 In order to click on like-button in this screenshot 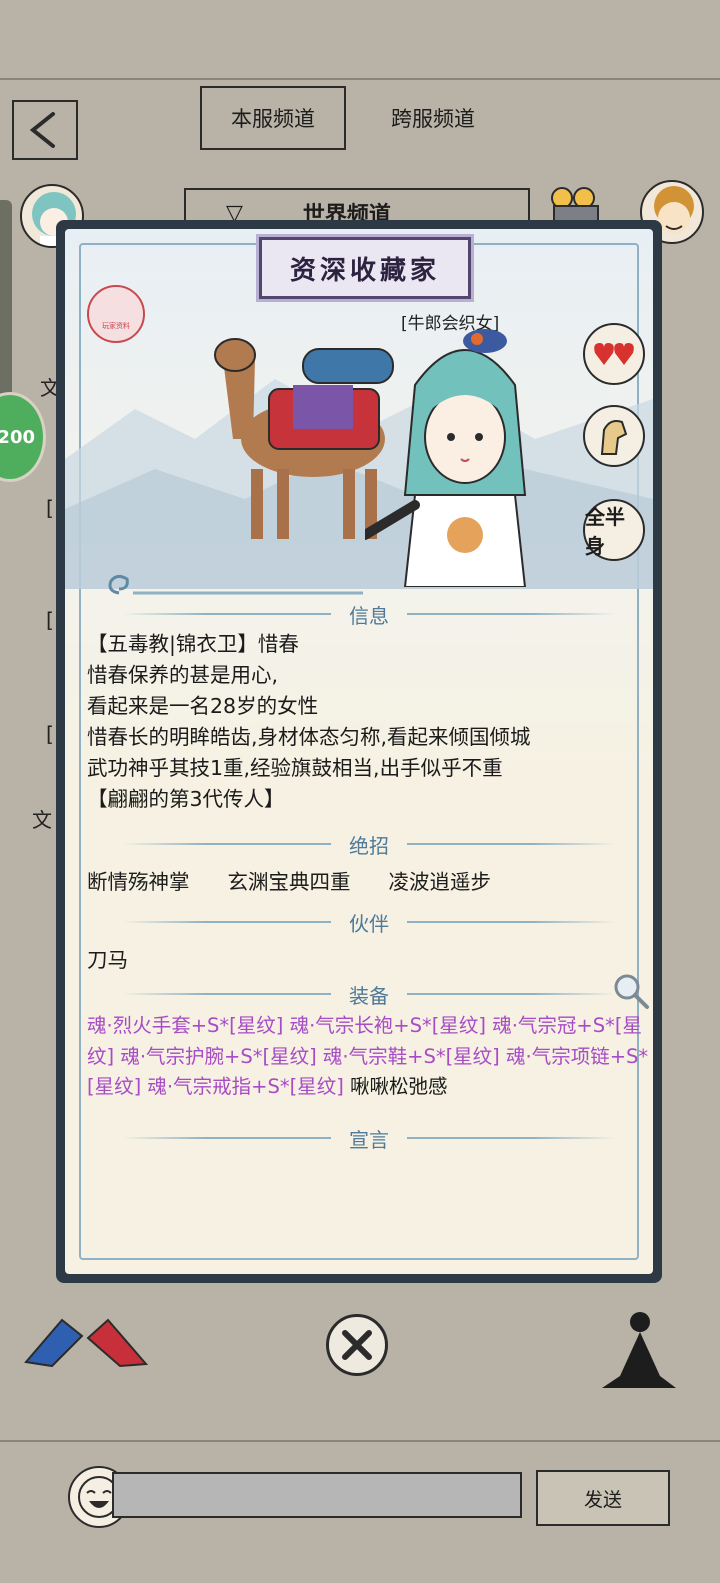, I will do `click(614, 354)`.